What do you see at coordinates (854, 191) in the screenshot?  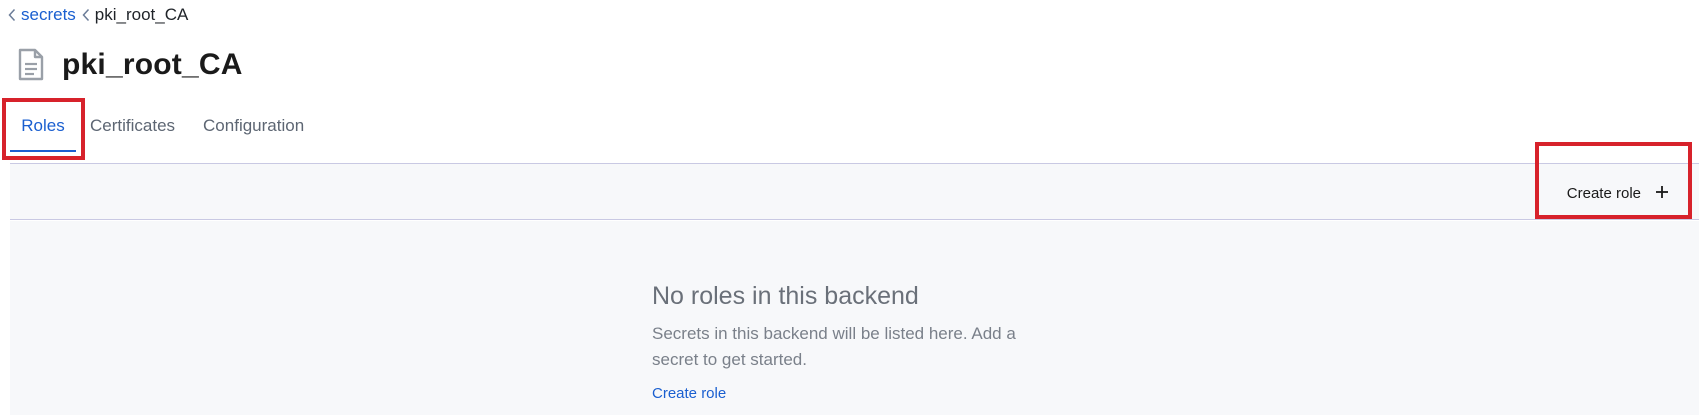 I see `toolbar: Create role` at bounding box center [854, 191].